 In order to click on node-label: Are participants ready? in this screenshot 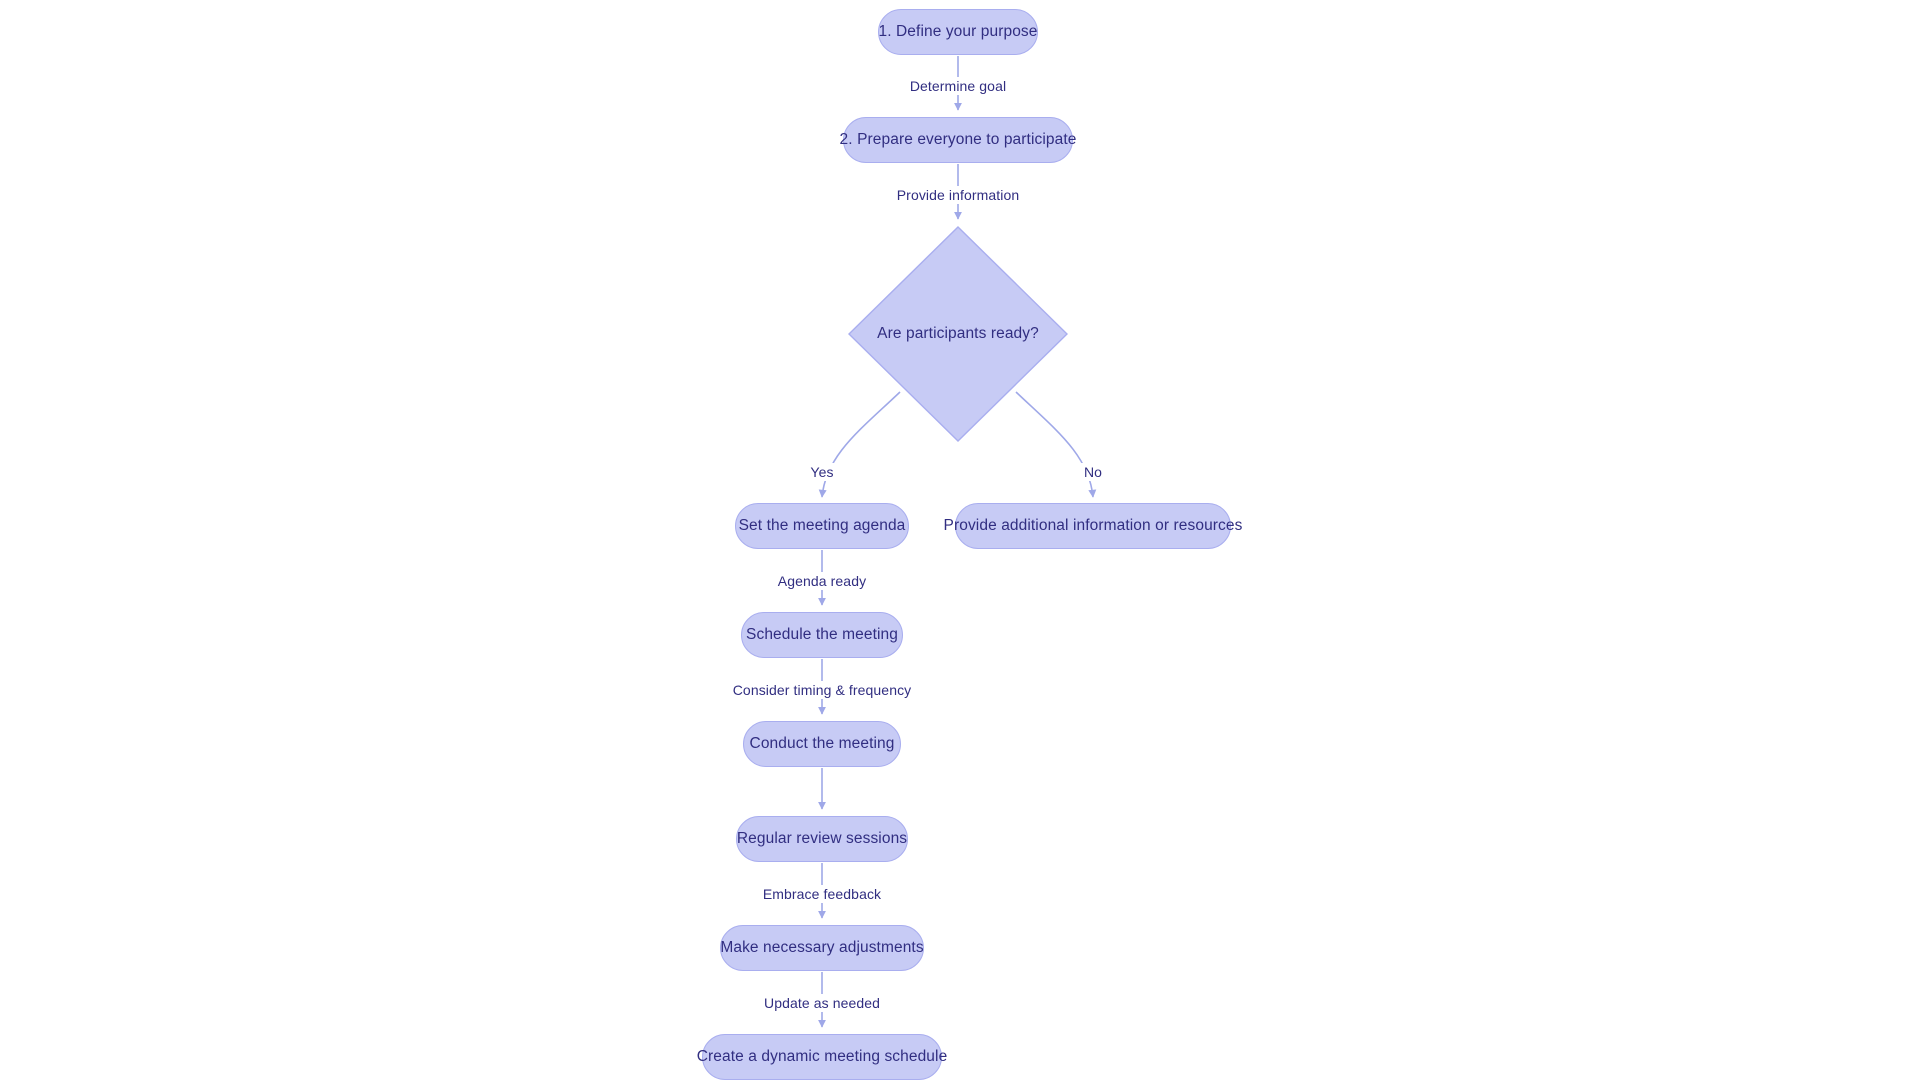, I will do `click(958, 334)`.